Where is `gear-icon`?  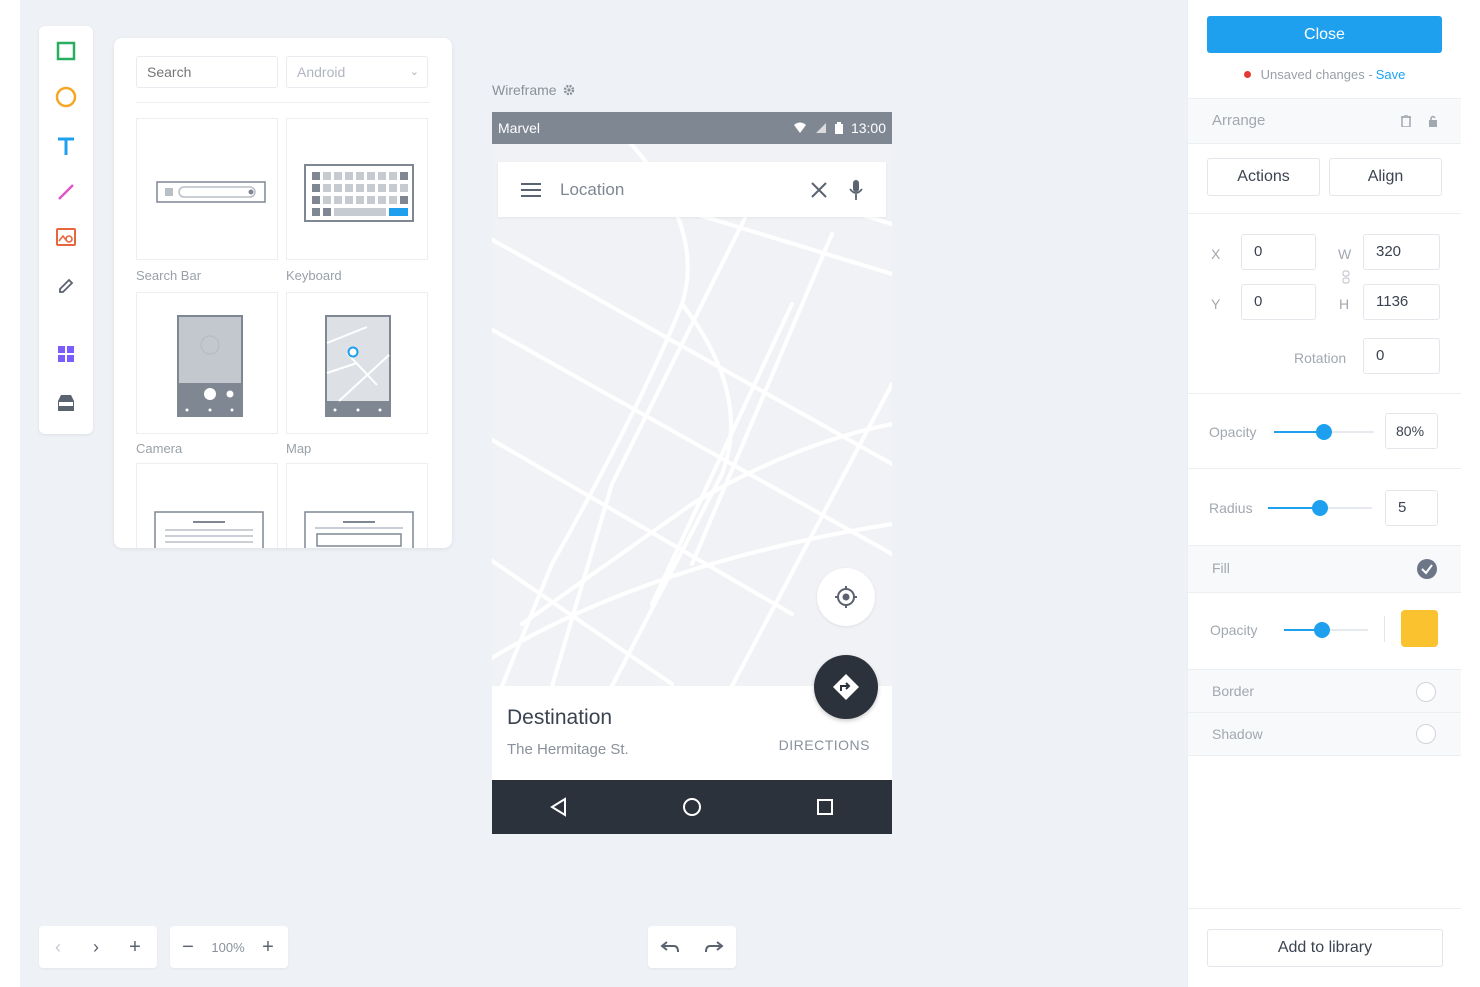 gear-icon is located at coordinates (569, 90).